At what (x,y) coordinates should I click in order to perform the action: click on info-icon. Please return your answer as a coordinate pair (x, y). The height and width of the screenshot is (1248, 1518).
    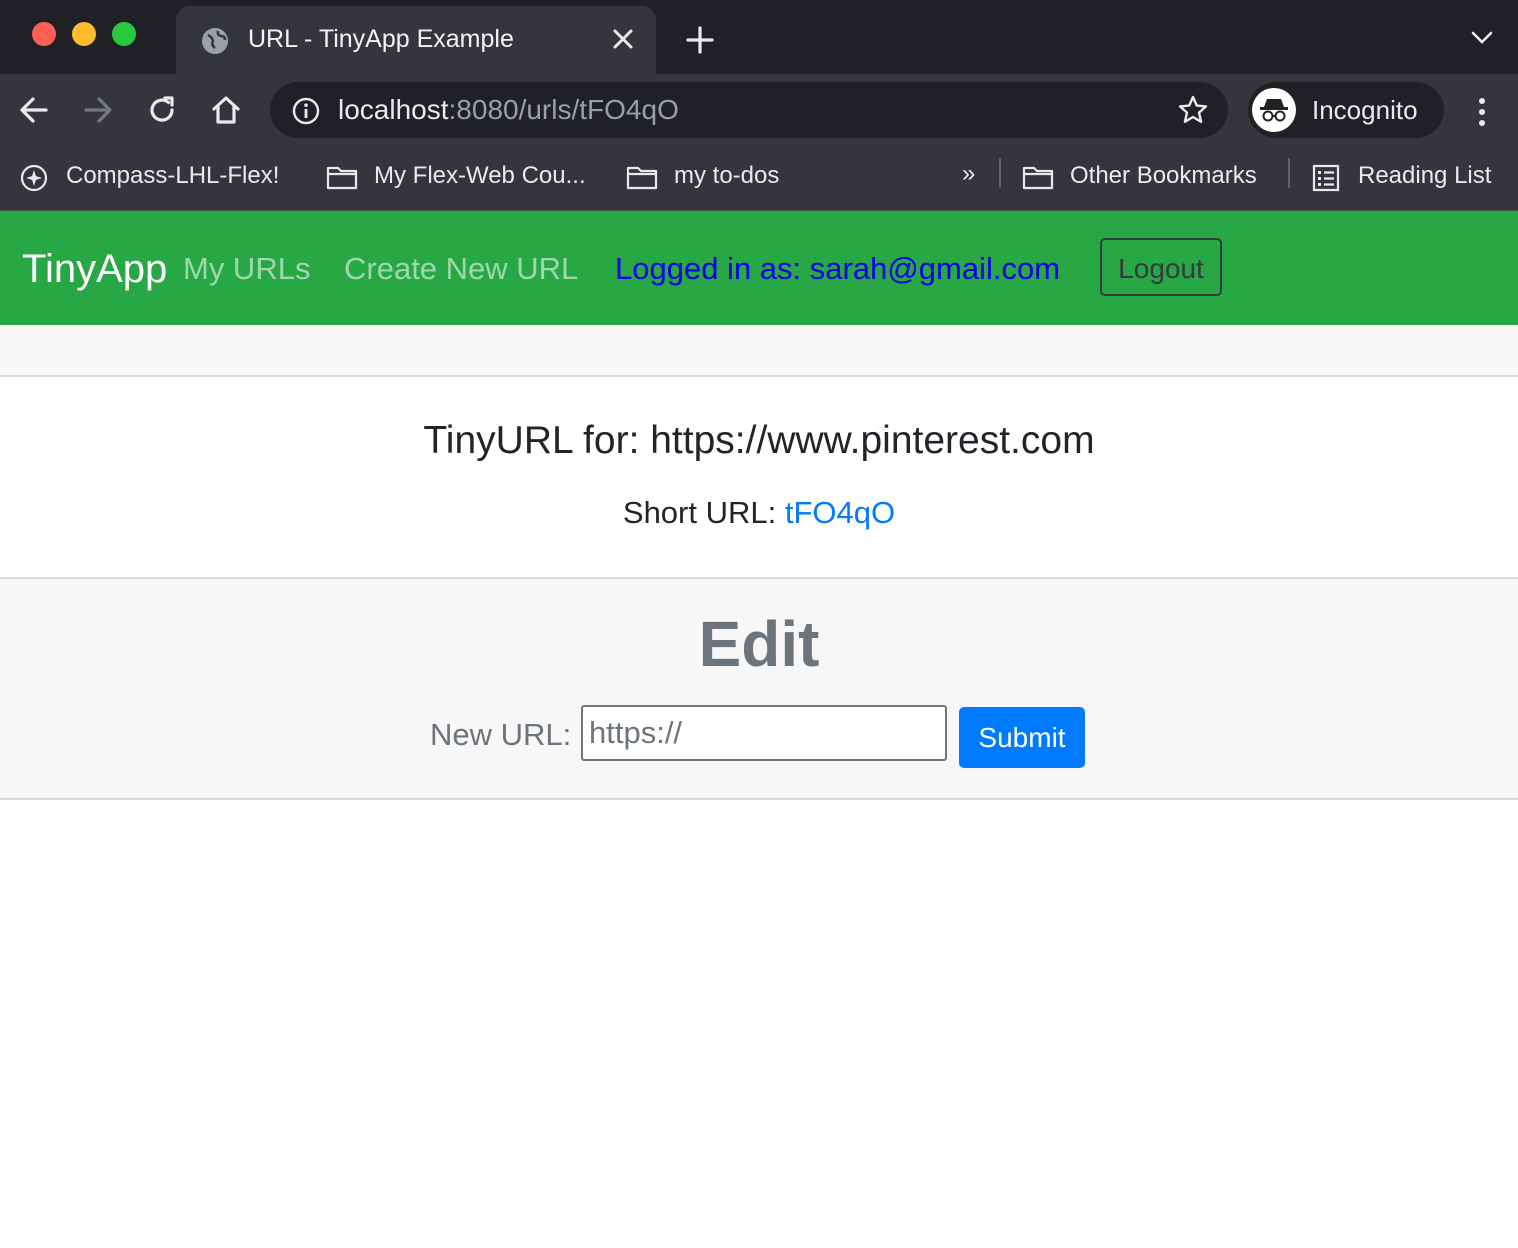
    Looking at the image, I should click on (306, 111).